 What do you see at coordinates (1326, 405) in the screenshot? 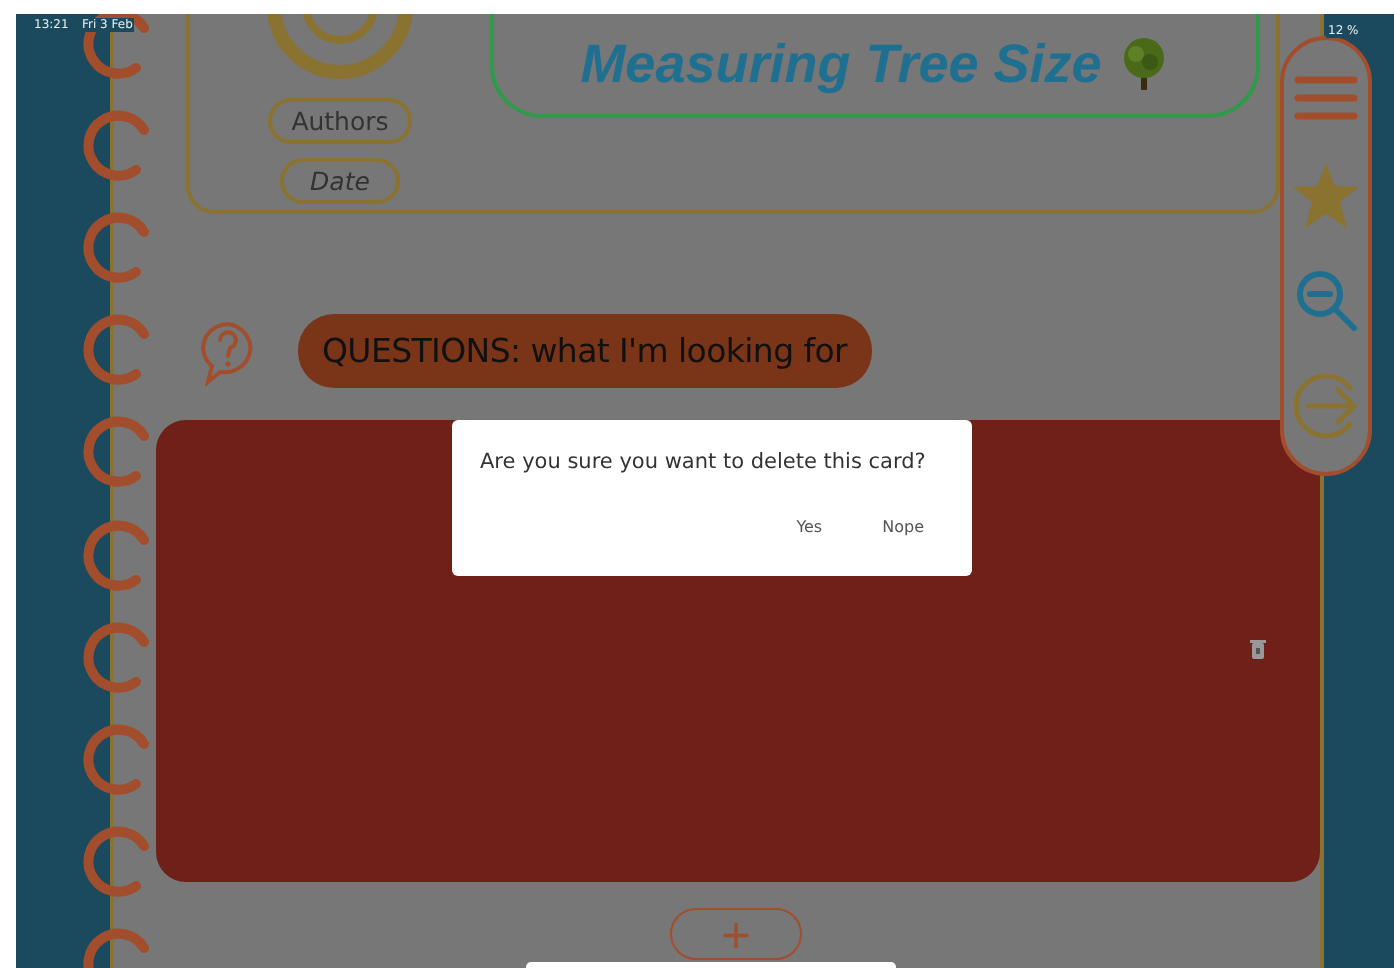
I see `exit-arrow-icon` at bounding box center [1326, 405].